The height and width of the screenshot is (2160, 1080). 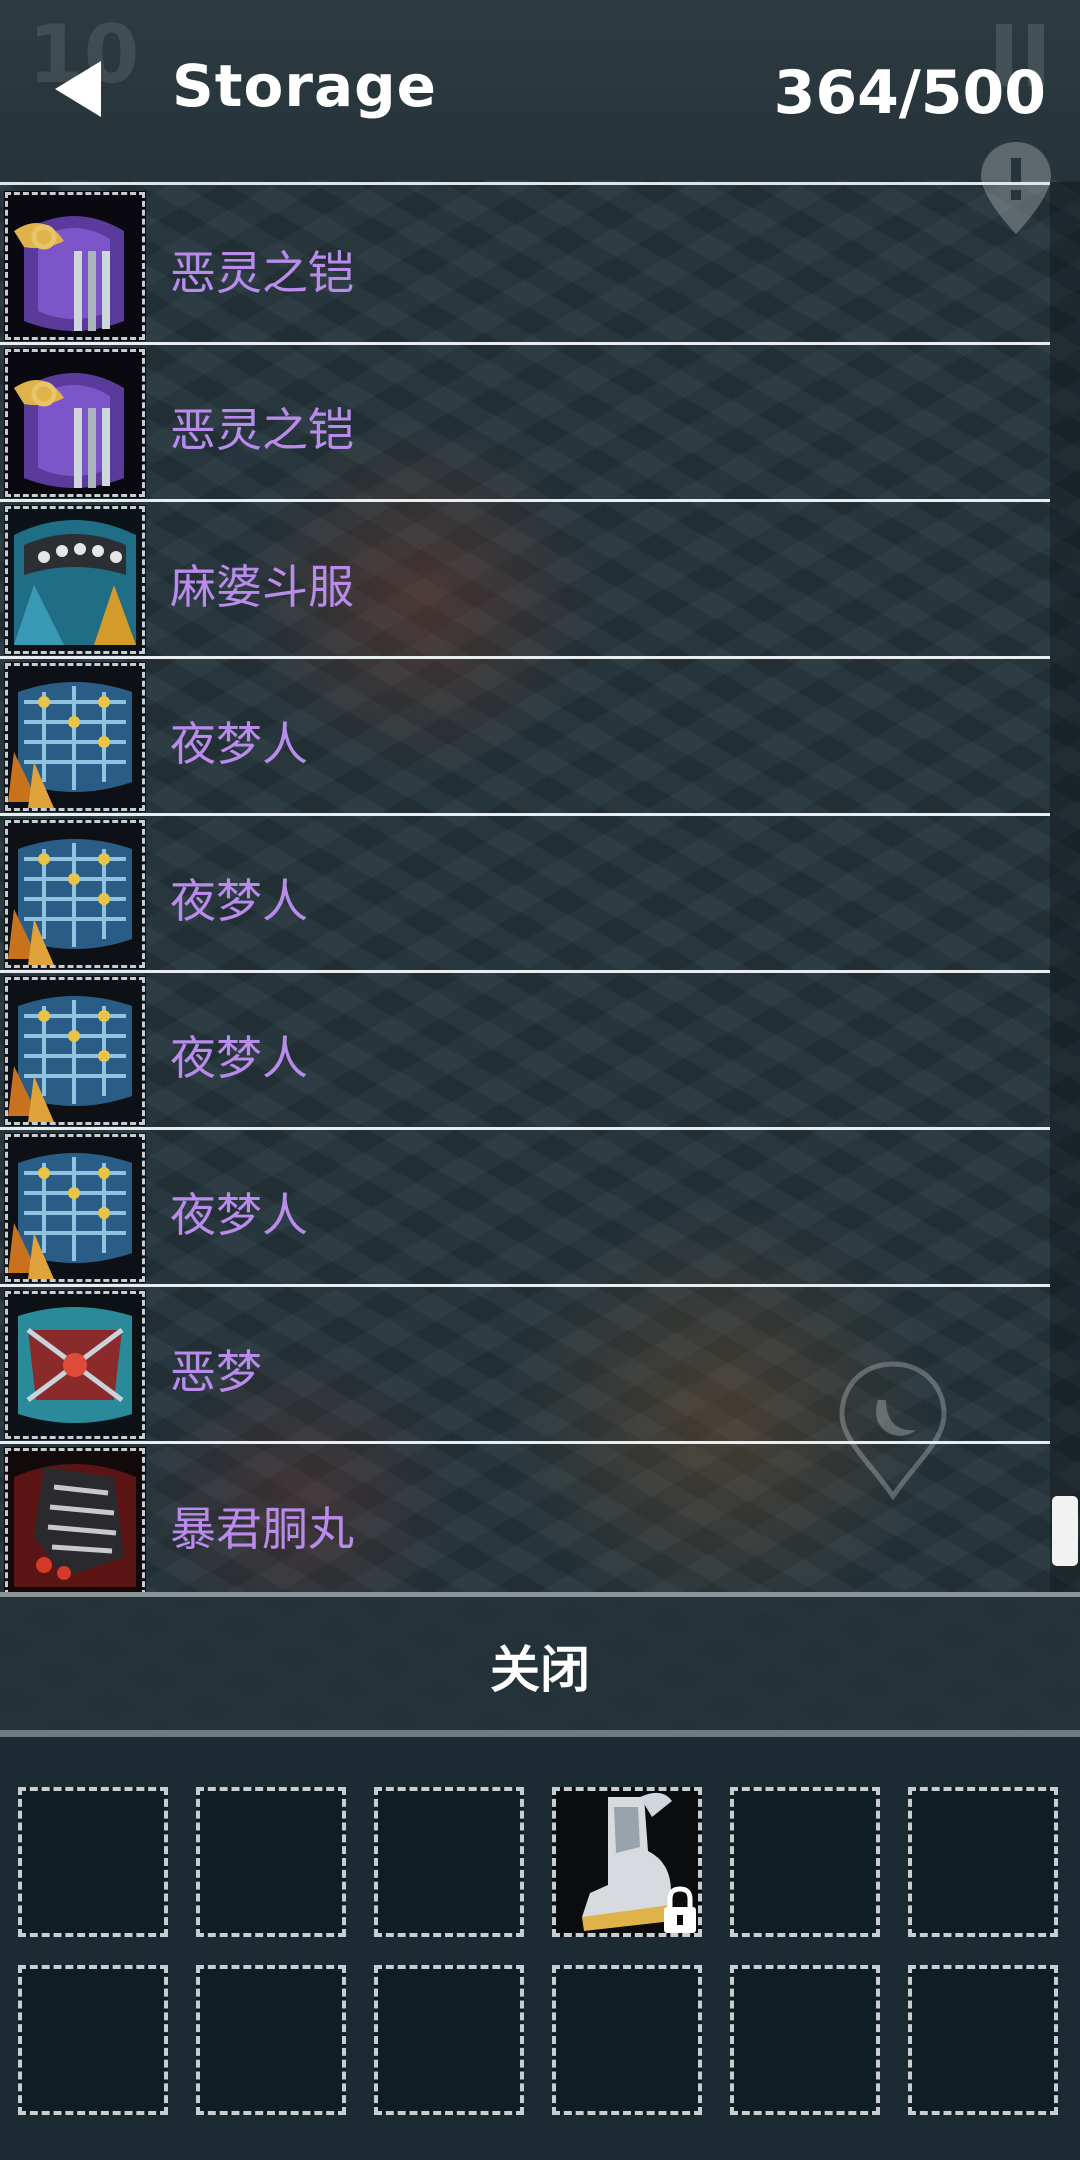 I want to click on red-teal-armor-icon, so click(x=75, y=1365).